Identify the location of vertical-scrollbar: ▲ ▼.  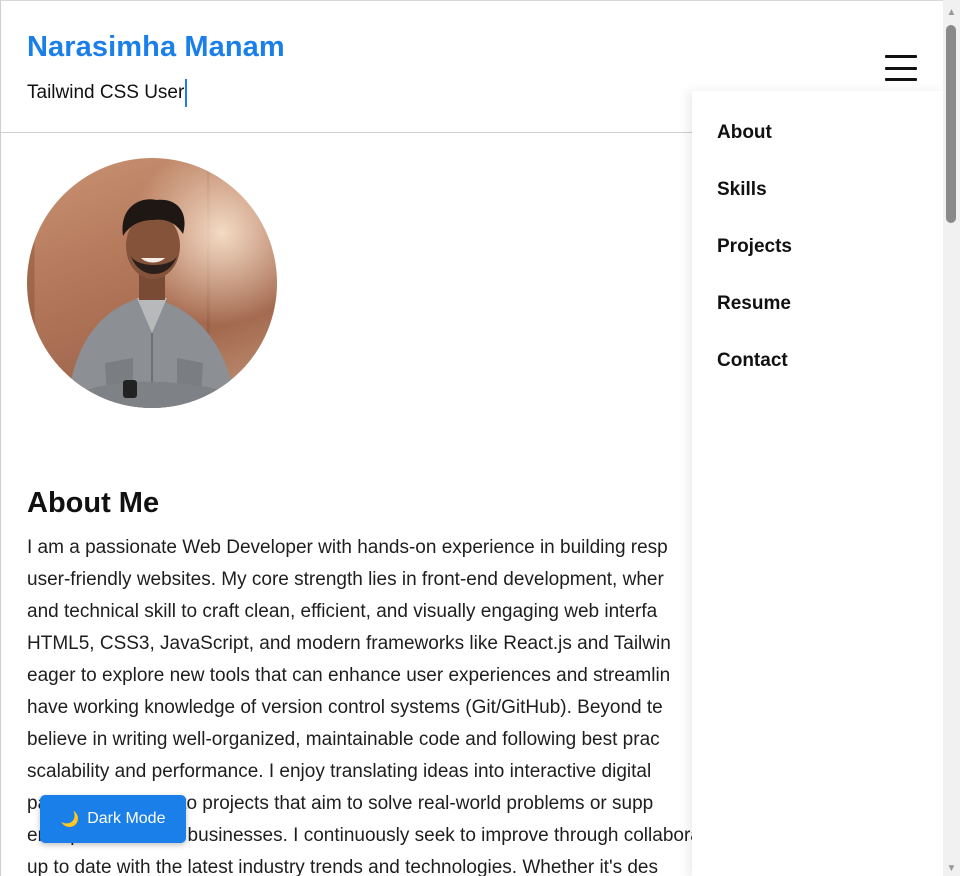
(951, 438).